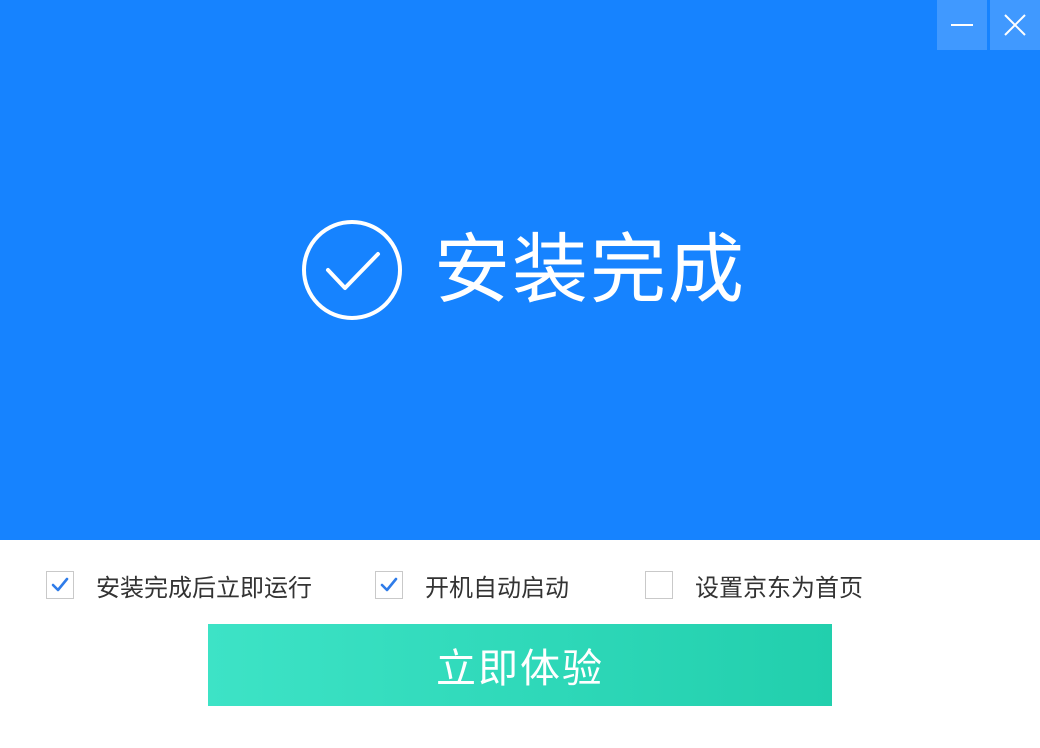 The height and width of the screenshot is (748, 1040). I want to click on option-label: 设置京东为首页, so click(779, 587).